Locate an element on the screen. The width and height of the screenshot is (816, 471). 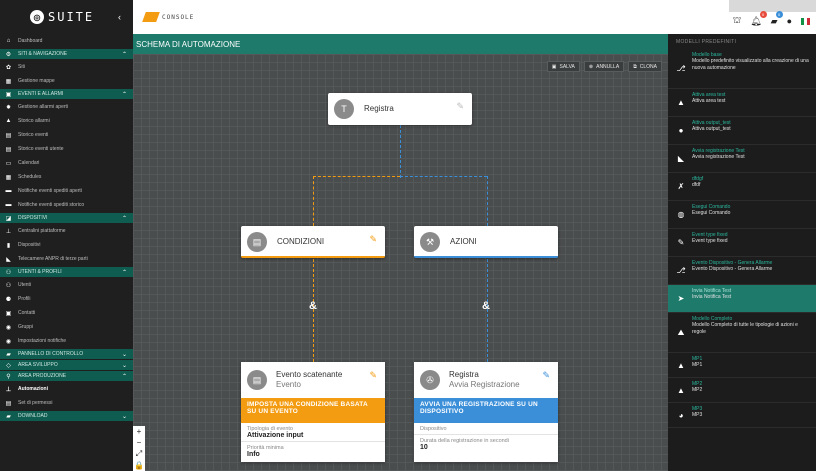
sidebar-item-storico-allarmi: ▲ Storico allarmi is located at coordinates (66, 121).